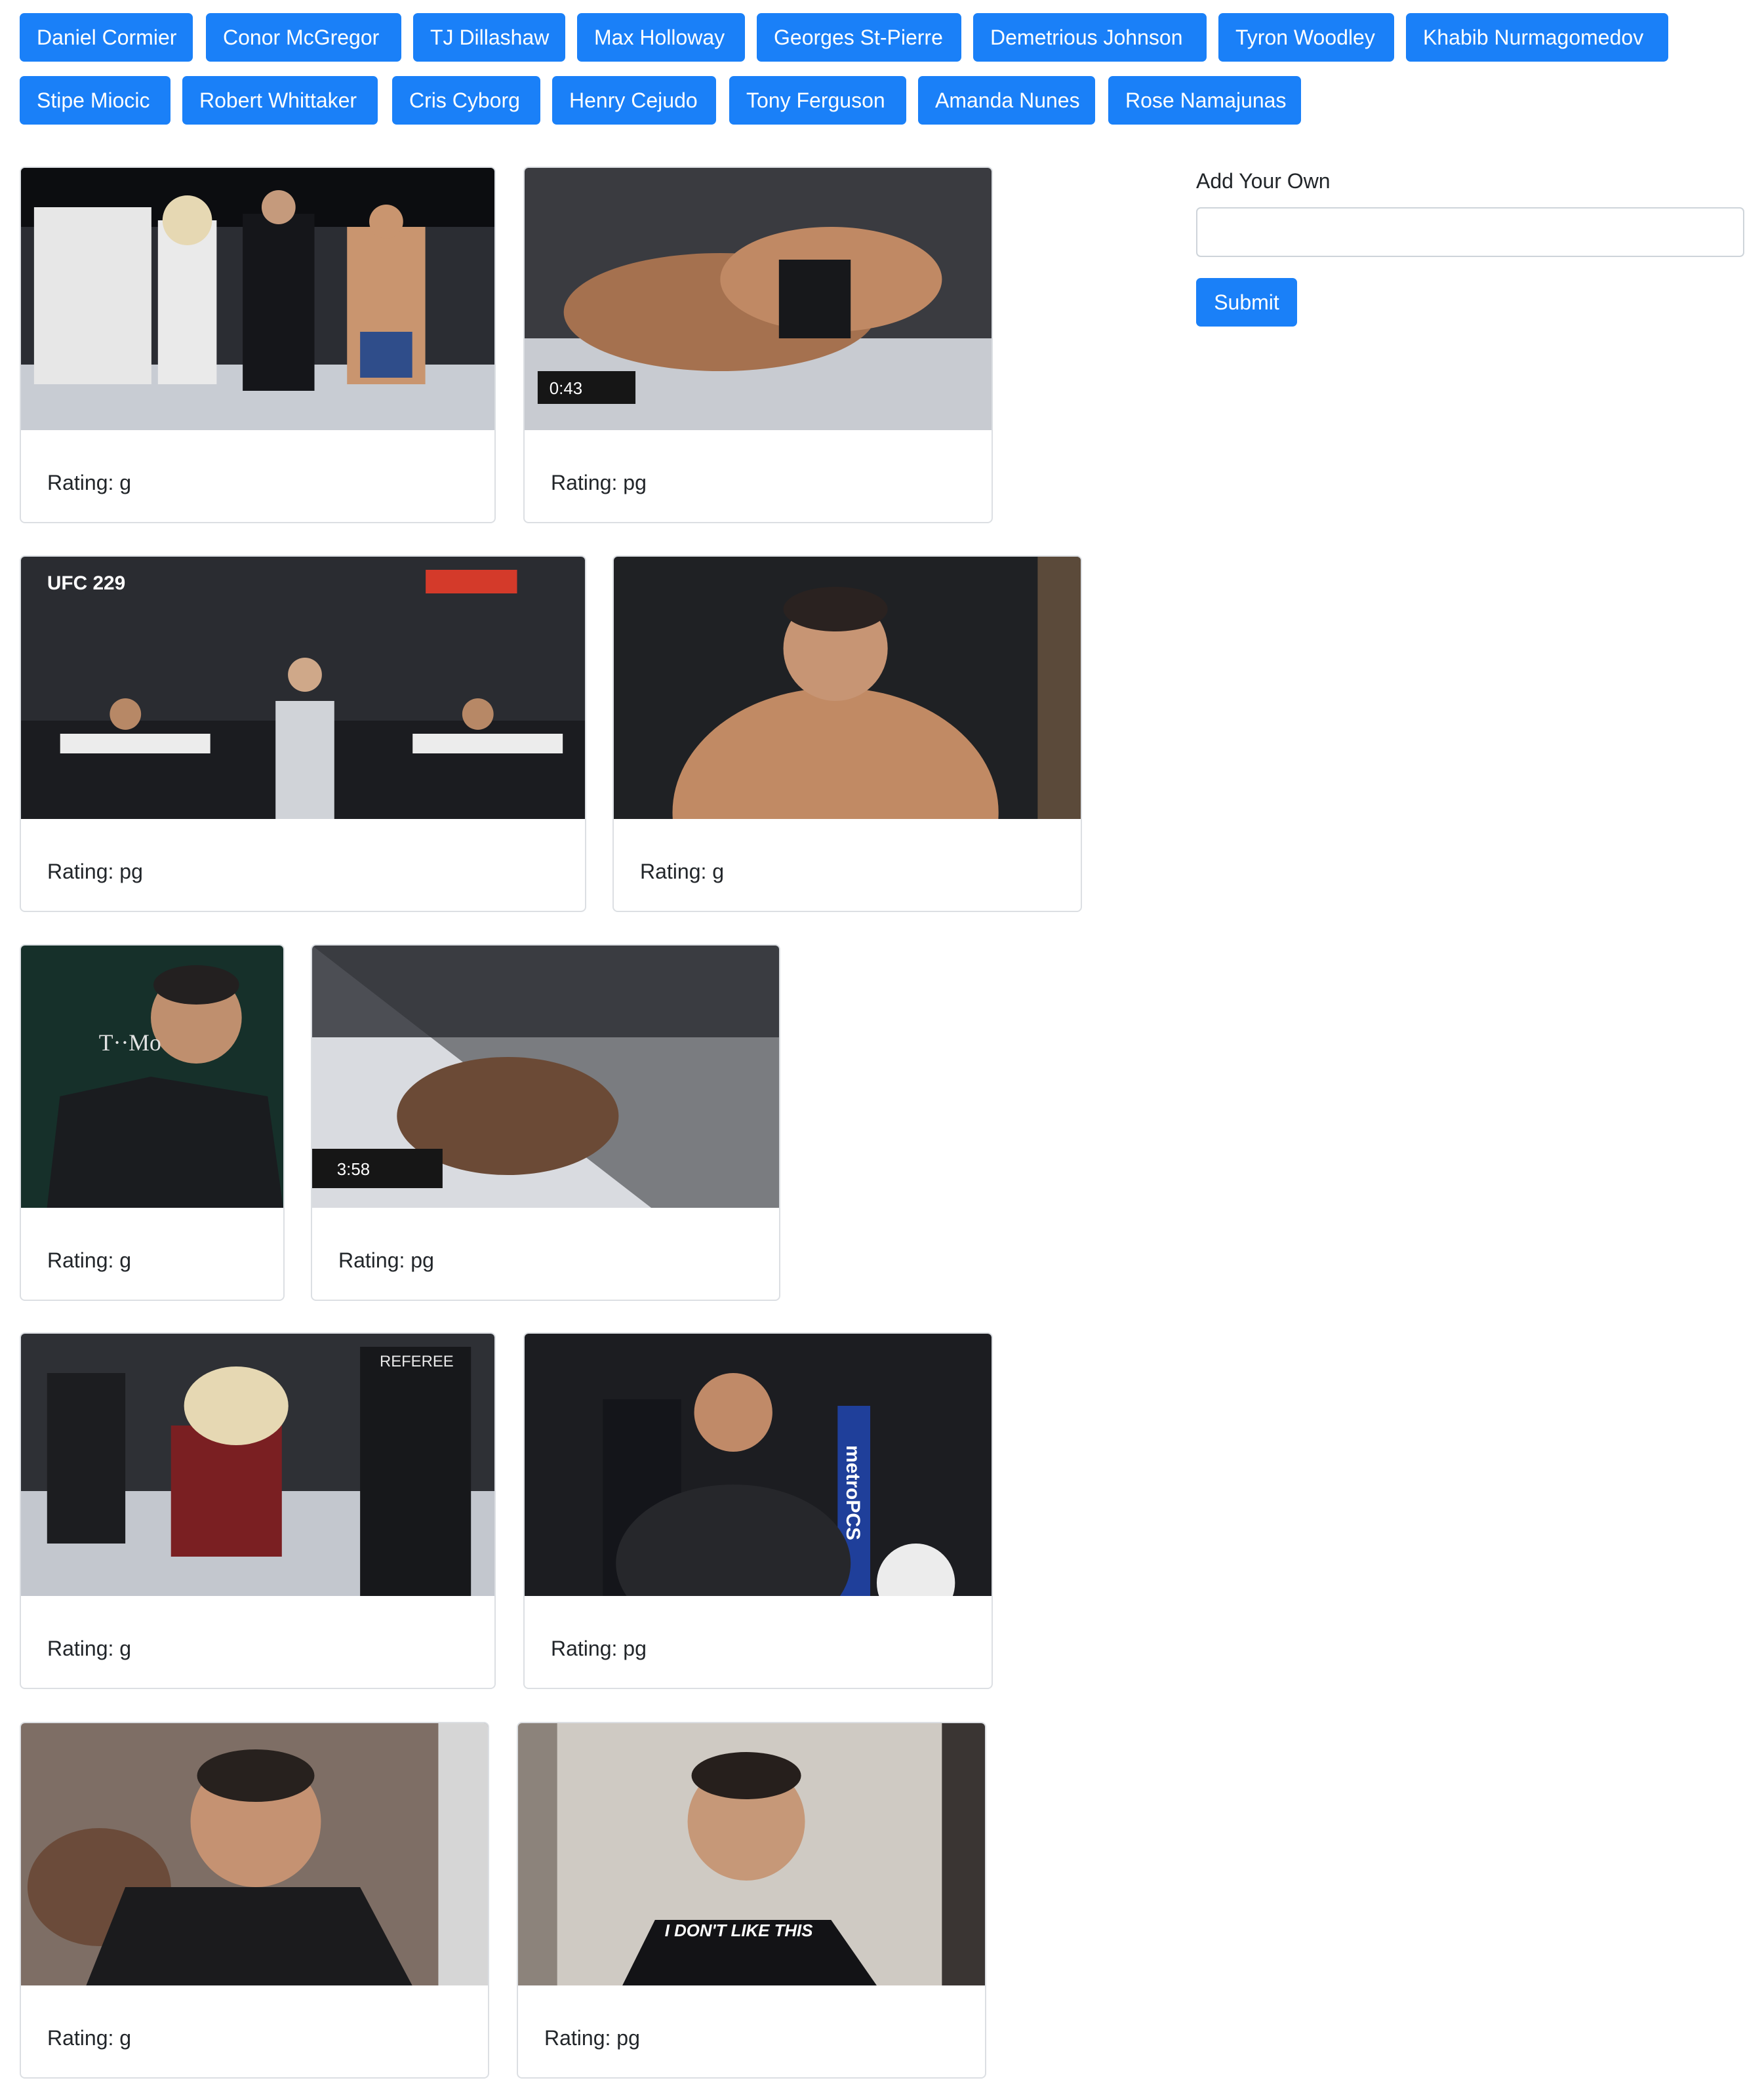 This screenshot has height=2093, width=1764. Describe the element at coordinates (1247, 302) in the screenshot. I see `submit-button: Submit` at that location.